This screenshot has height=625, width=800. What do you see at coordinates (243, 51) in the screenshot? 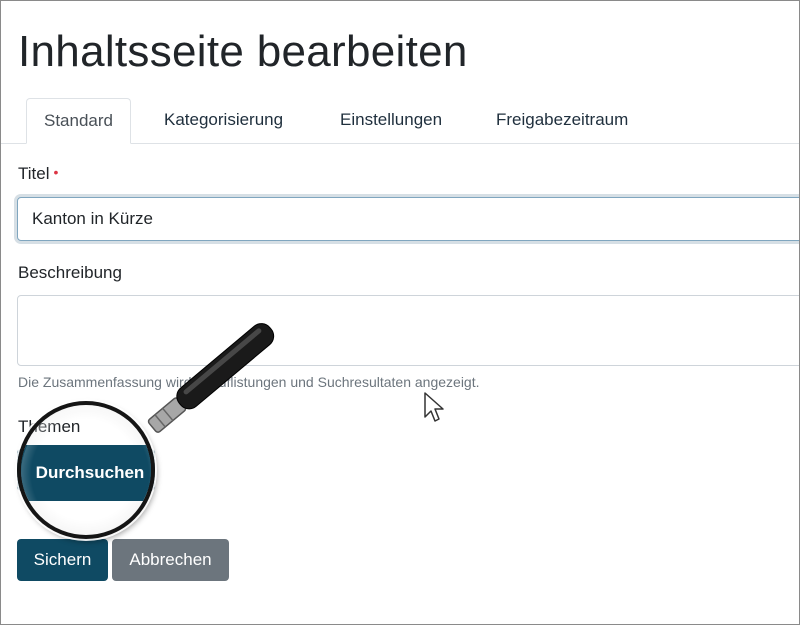
I see `page-title: Inhaltsseite bearbeiten` at bounding box center [243, 51].